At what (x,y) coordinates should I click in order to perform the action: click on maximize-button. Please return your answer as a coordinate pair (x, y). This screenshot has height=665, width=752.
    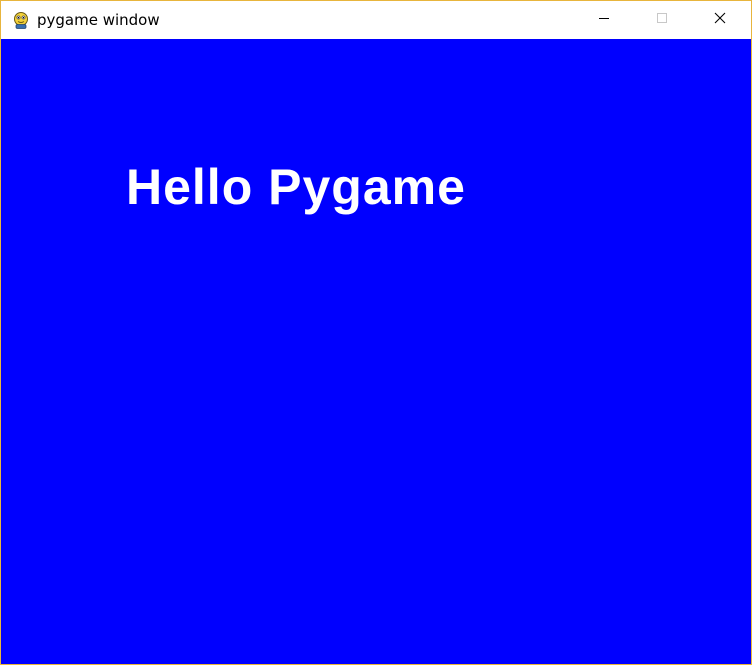
    Looking at the image, I should click on (662, 20).